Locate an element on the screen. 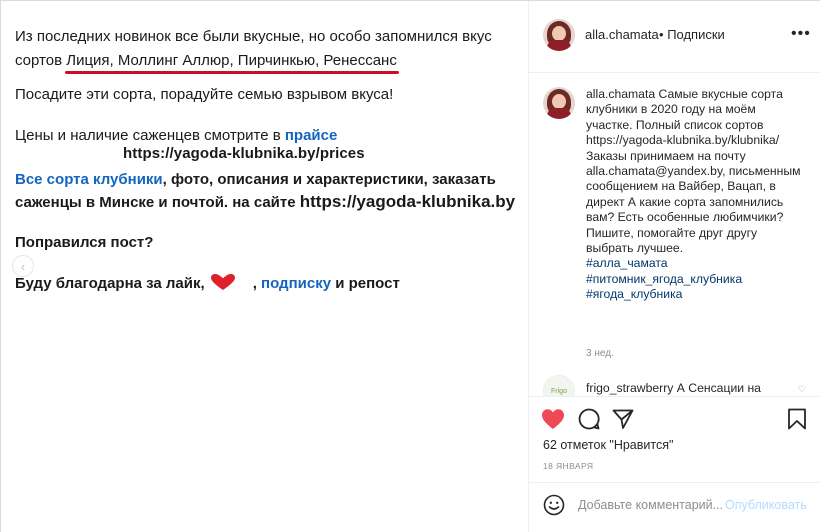 Image resolution: width=820 pixels, height=532 pixels. carousel-prev-button: ‹ is located at coordinates (23, 266).